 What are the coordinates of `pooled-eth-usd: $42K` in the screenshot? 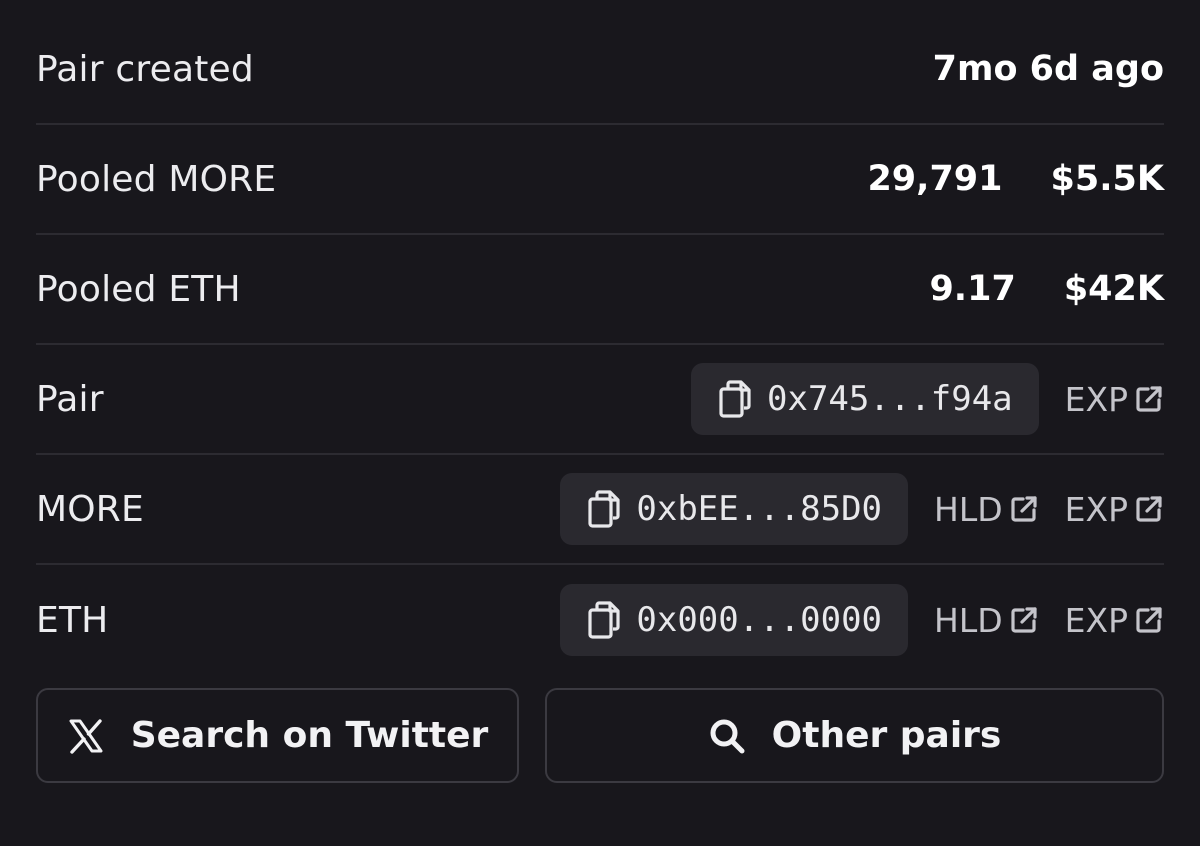 It's located at (1113, 289).